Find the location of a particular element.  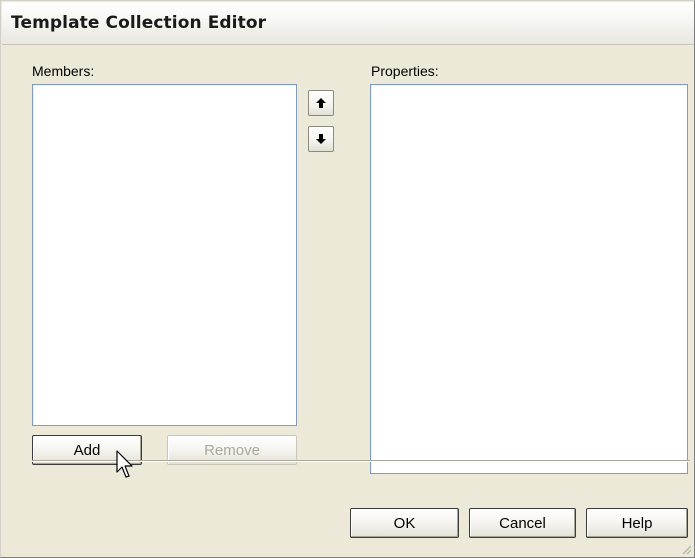

move-up-button is located at coordinates (321, 103).